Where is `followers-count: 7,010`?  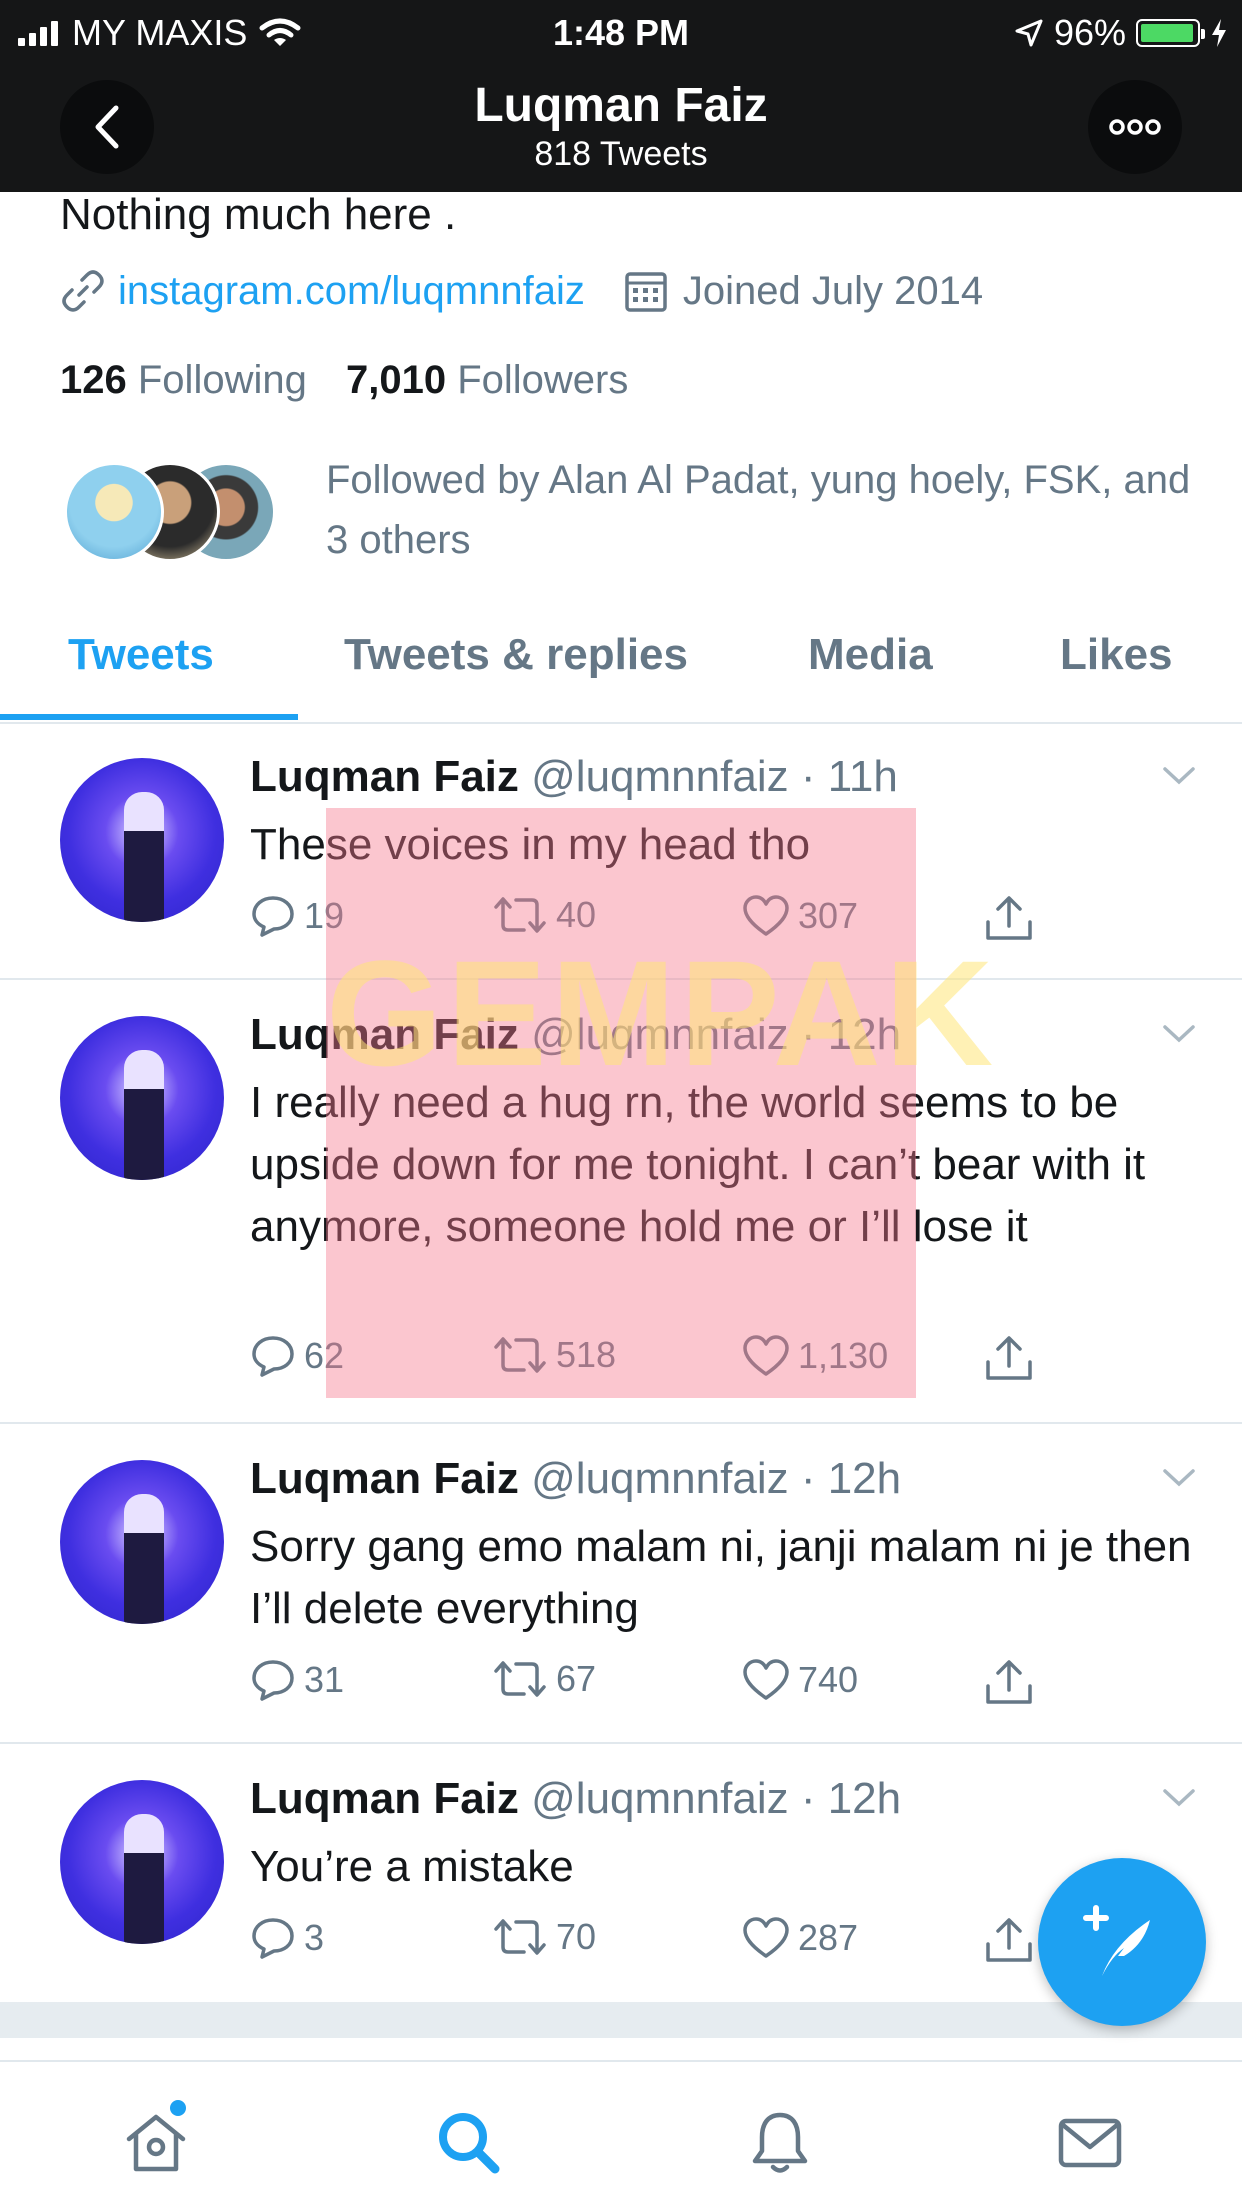 followers-count: 7,010 is located at coordinates (396, 380).